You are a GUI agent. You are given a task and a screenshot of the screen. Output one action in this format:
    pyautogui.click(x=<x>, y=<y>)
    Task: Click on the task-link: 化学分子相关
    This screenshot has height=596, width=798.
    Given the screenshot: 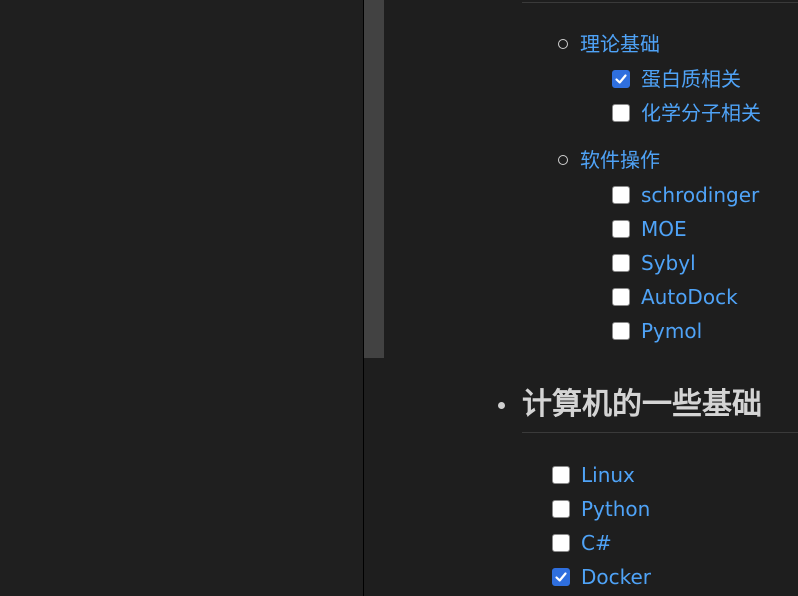 What is the action you would take?
    pyautogui.click(x=701, y=113)
    